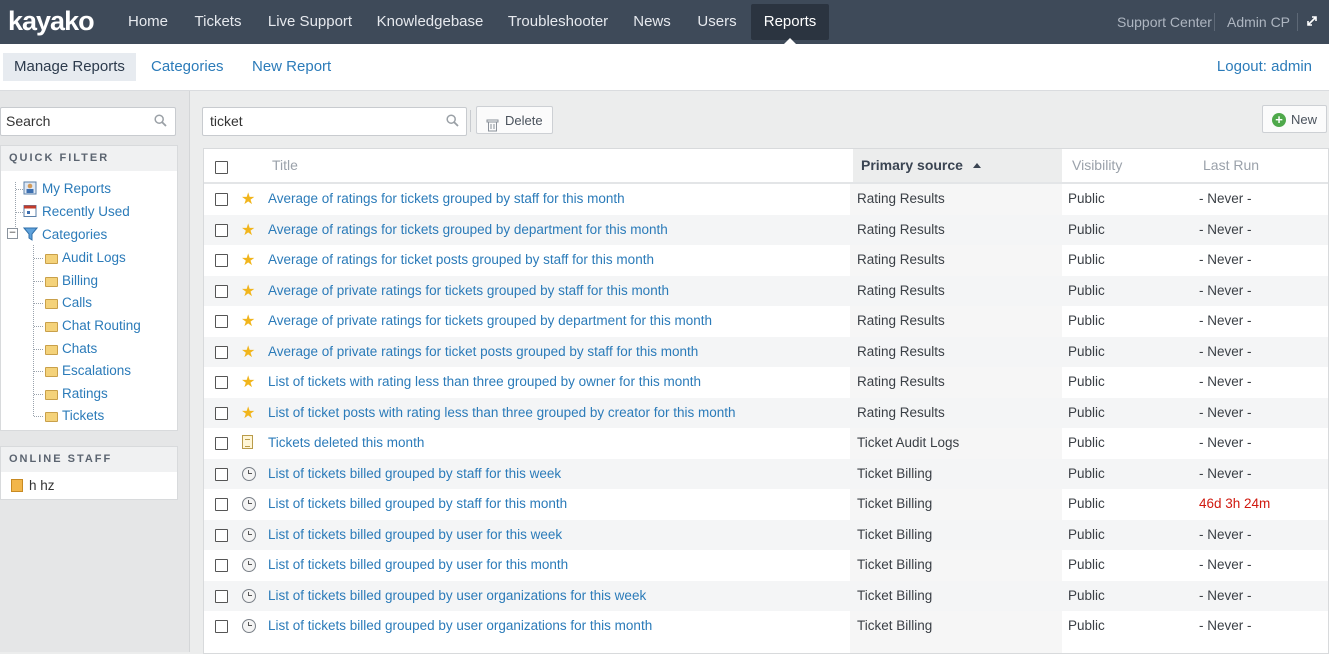 The width and height of the screenshot is (1329, 654). What do you see at coordinates (1164, 22) in the screenshot?
I see `support-center-link: Support Center` at bounding box center [1164, 22].